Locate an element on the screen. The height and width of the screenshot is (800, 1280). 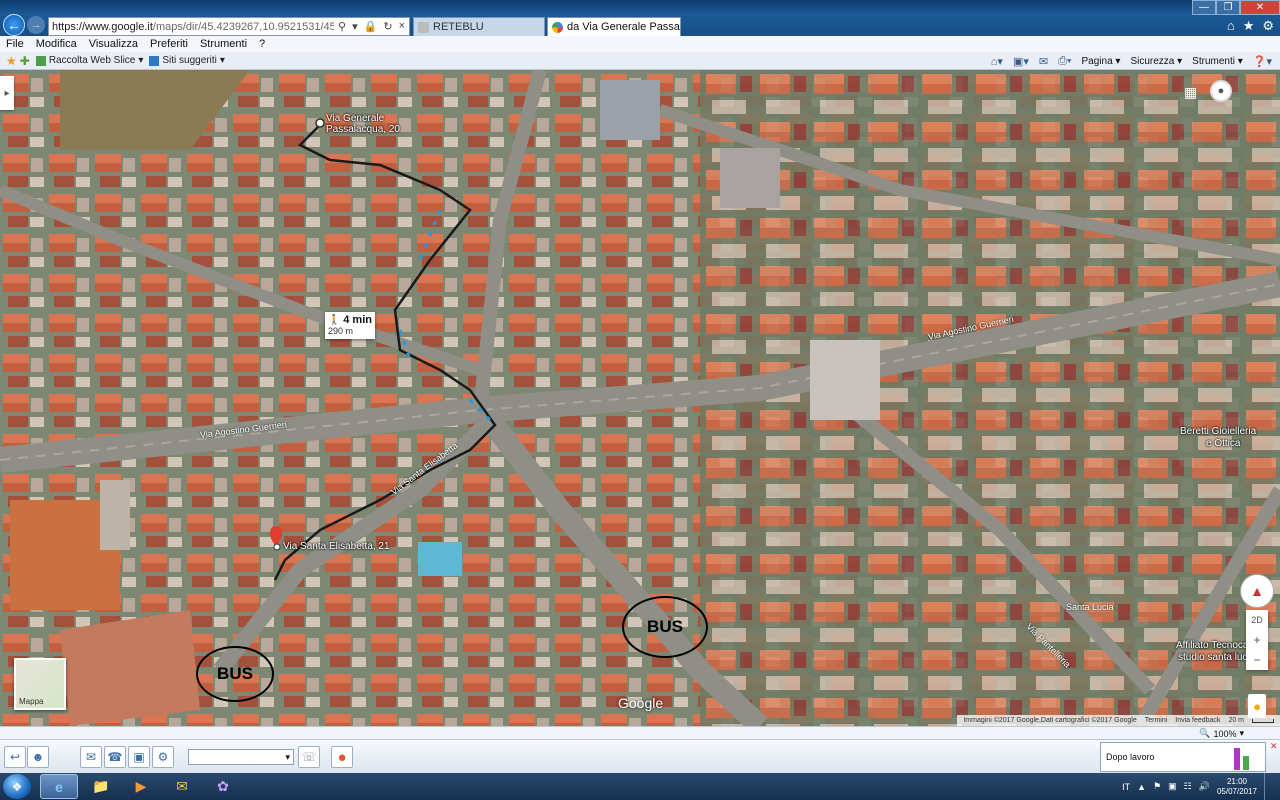
zoom-icon: 🔍 is located at coordinates (1205, 733).